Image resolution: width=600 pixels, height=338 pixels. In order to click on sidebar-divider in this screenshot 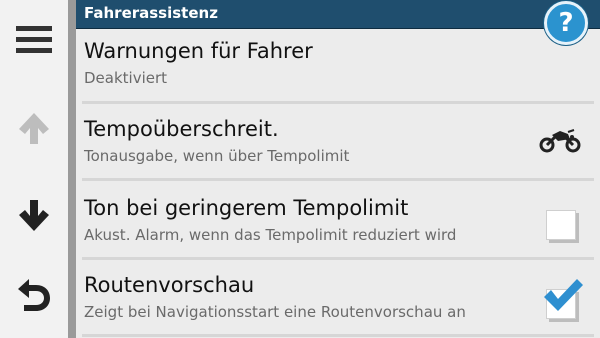, I will do `click(72, 169)`.